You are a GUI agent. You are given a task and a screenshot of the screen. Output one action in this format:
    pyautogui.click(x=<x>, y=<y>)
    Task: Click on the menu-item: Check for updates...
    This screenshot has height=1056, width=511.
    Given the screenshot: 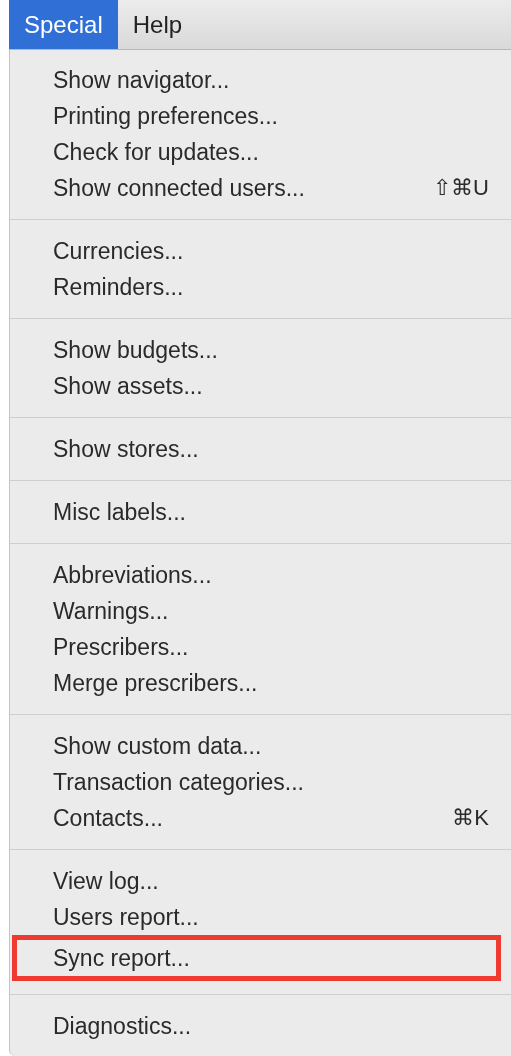 What is the action you would take?
    pyautogui.click(x=260, y=152)
    